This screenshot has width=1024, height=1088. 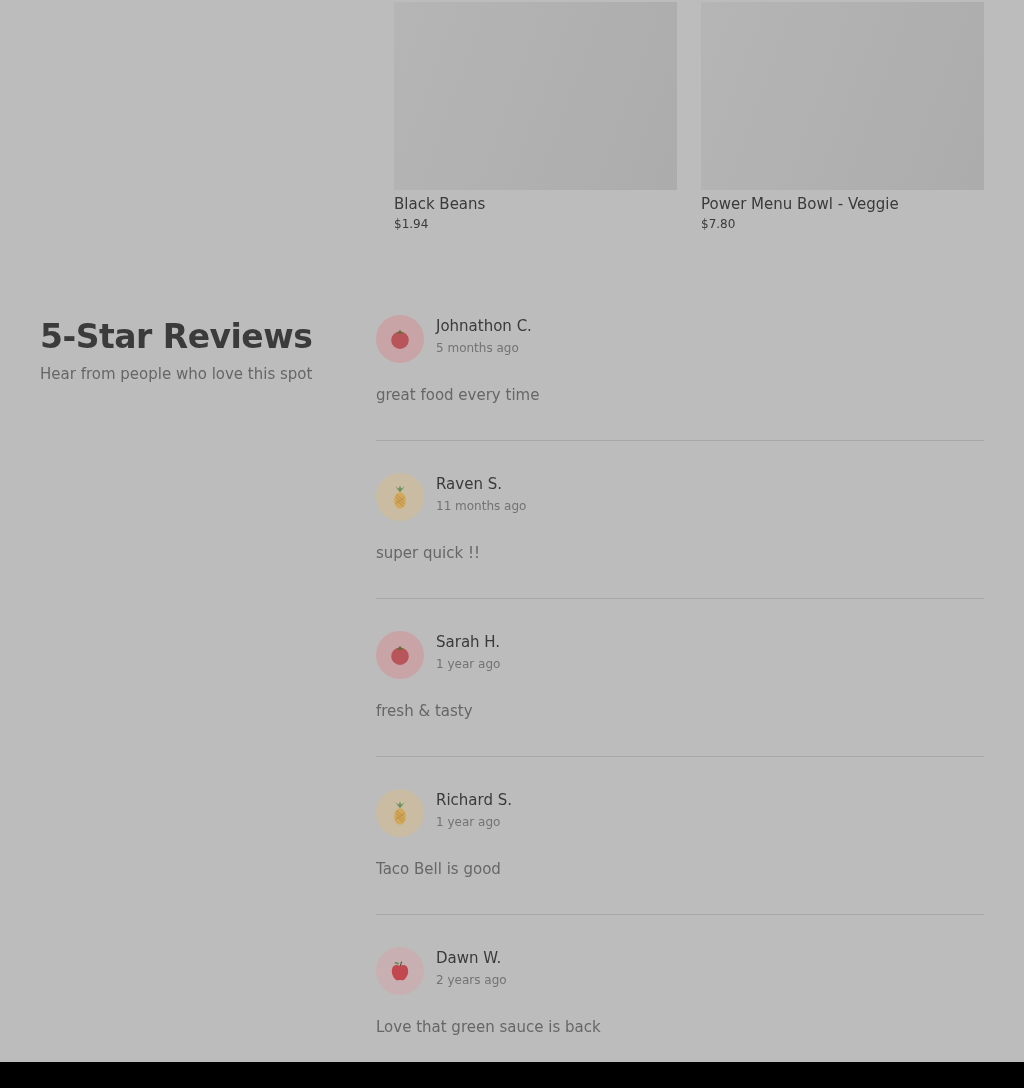 I want to click on reviewer-name: Raven S., so click(x=469, y=484).